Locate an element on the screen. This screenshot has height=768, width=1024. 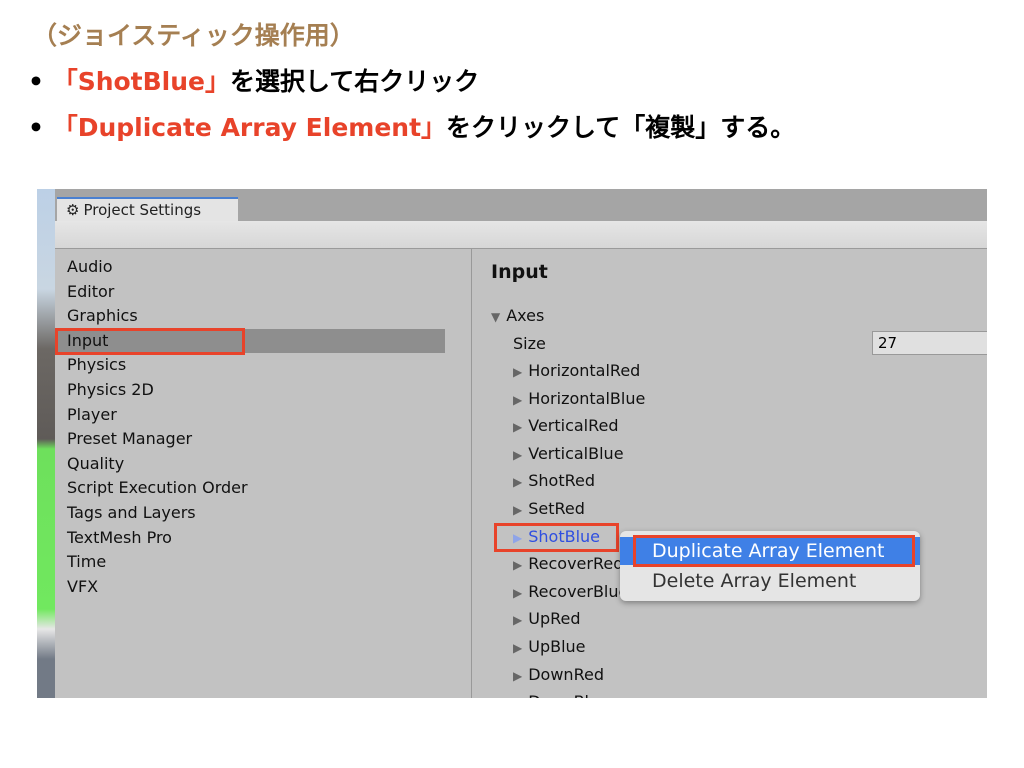
axis-item: ▶ UpBlue is located at coordinates (549, 646).